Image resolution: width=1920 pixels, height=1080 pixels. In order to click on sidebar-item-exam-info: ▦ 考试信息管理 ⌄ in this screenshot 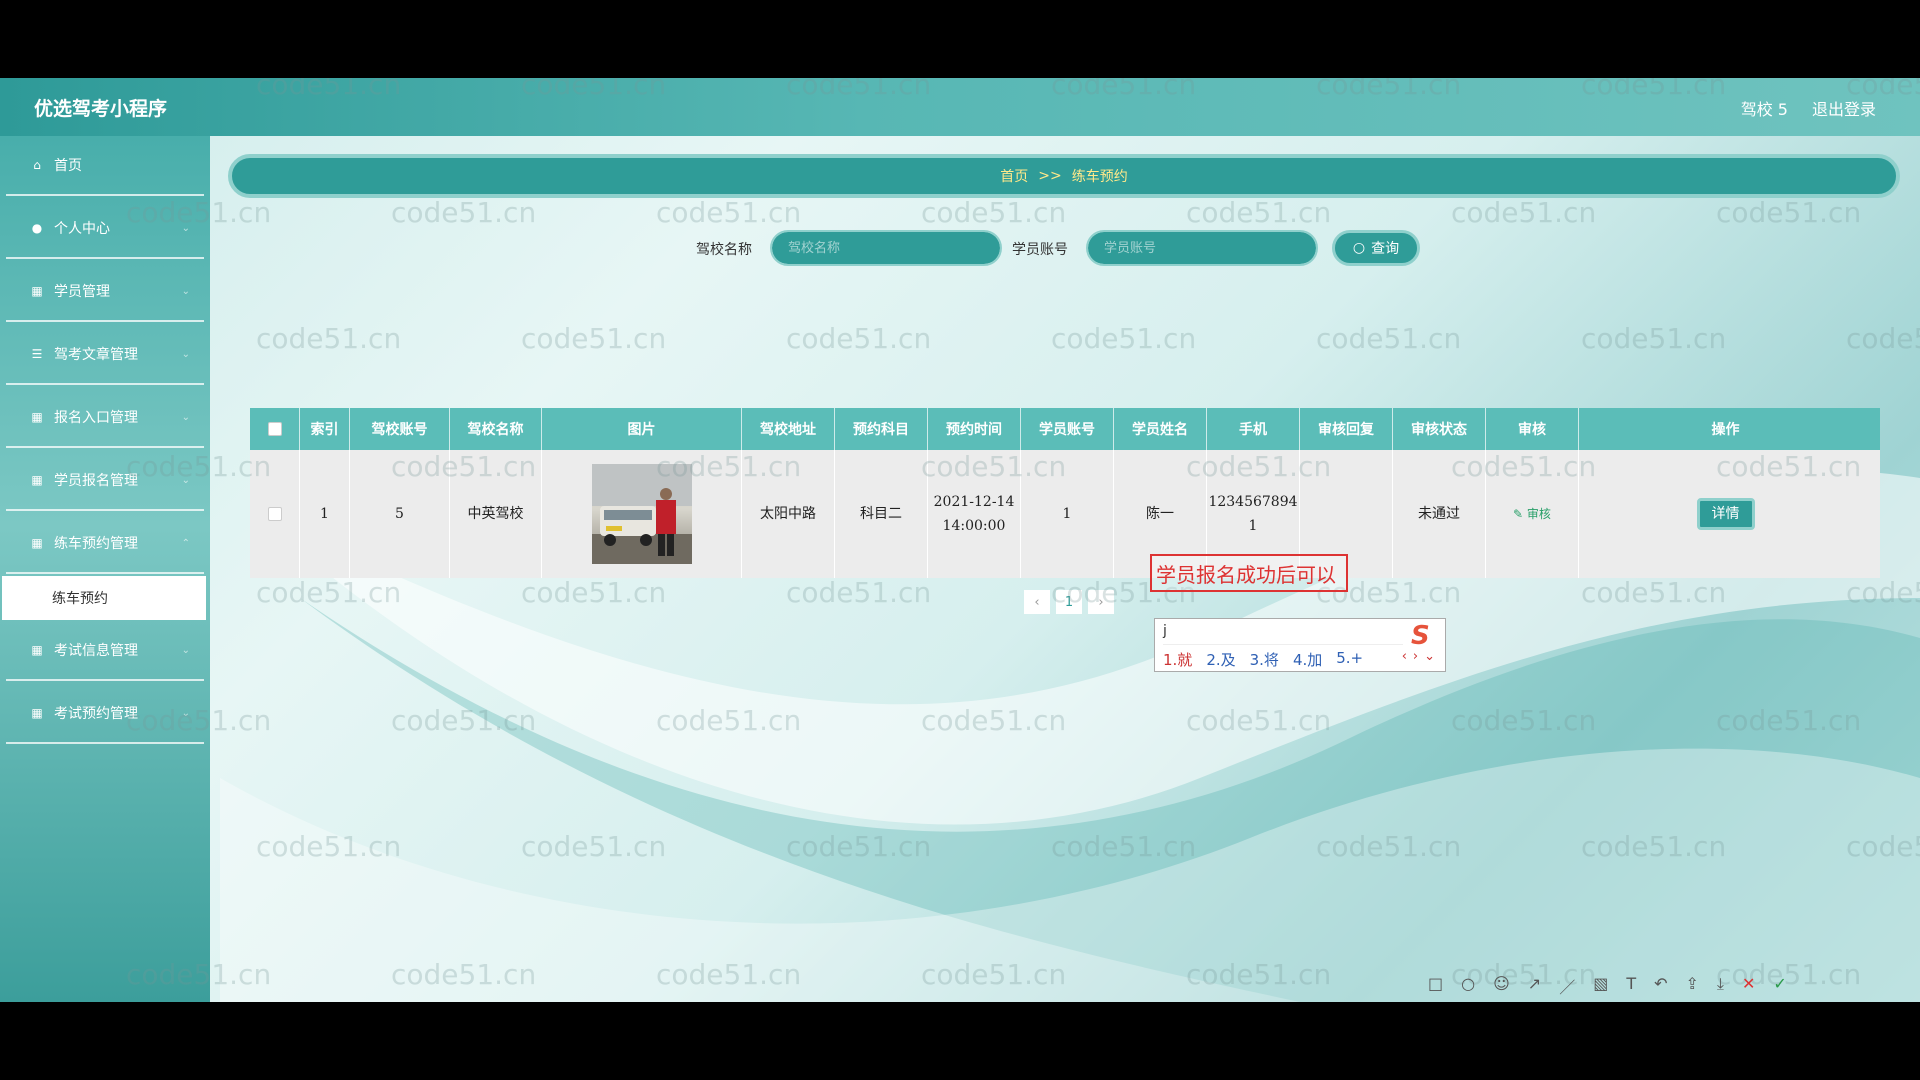, I will do `click(105, 651)`.